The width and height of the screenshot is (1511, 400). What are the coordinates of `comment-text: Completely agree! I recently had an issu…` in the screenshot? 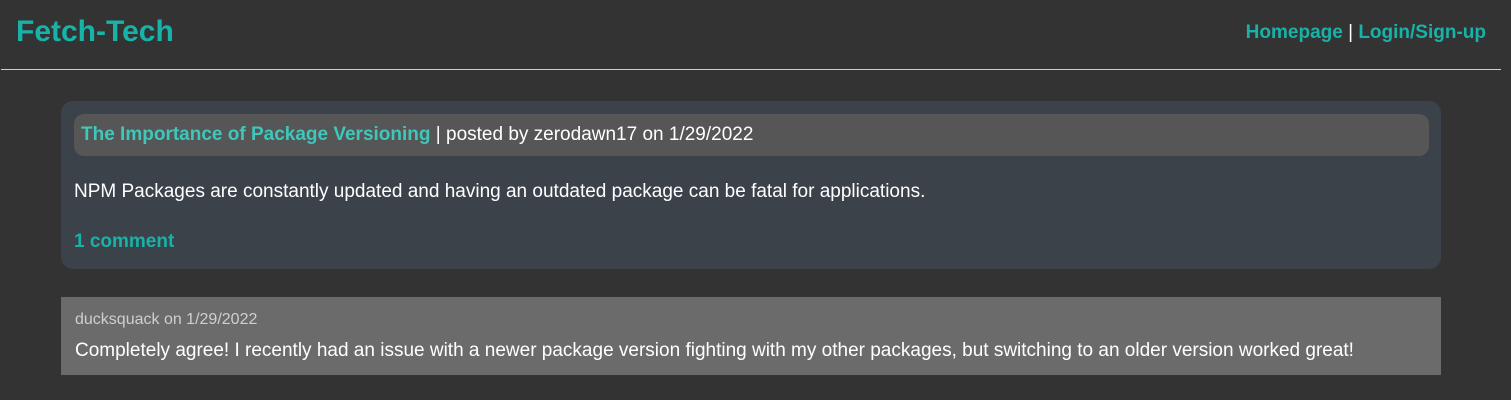 It's located at (714, 350).